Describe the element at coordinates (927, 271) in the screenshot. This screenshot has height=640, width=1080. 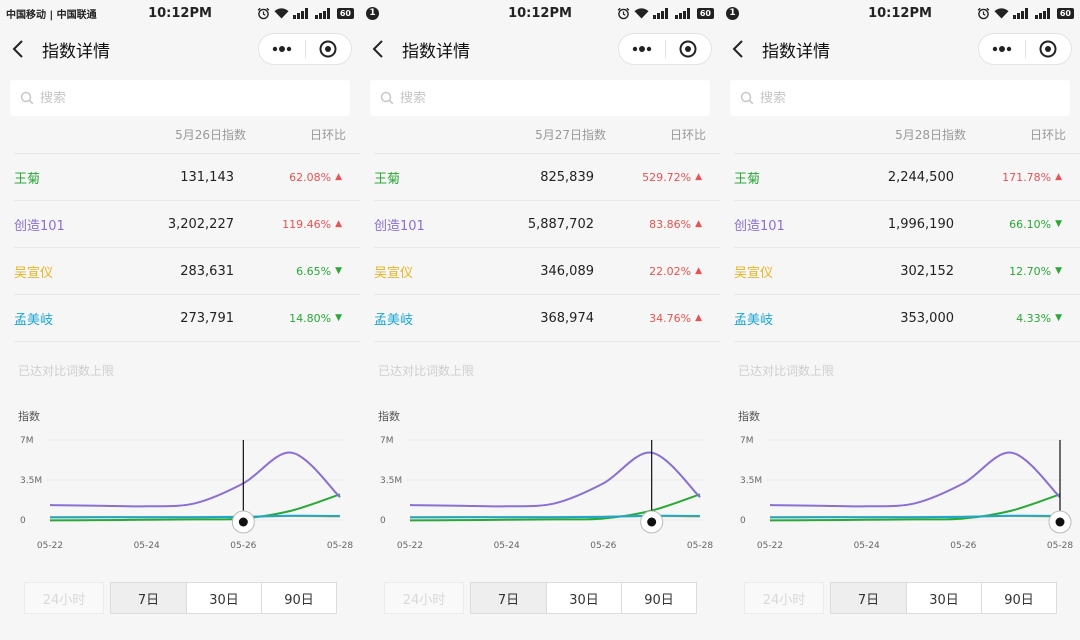
I see `index-value: 302,152` at that location.